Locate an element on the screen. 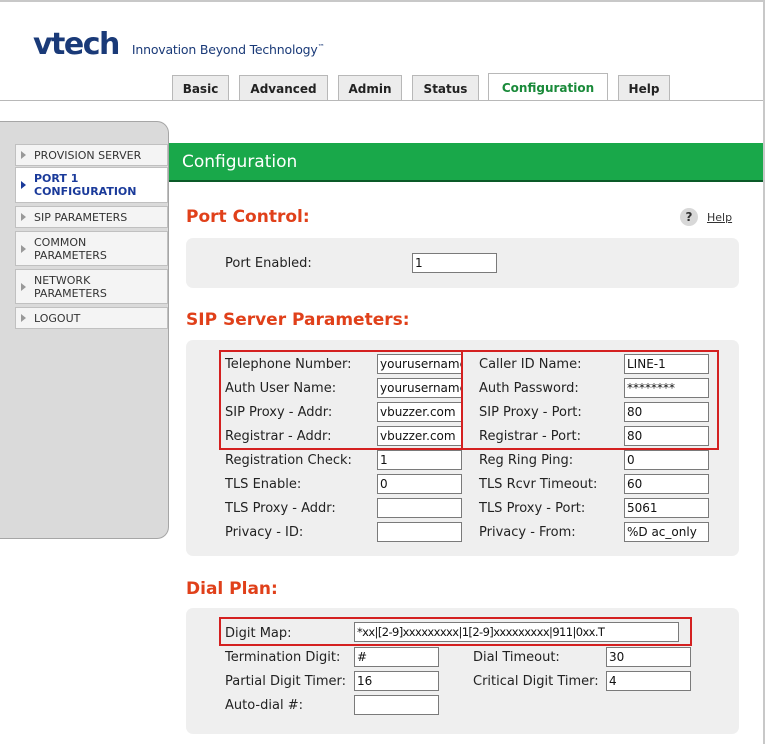  page-title-bar: Configuration is located at coordinates (466, 162).